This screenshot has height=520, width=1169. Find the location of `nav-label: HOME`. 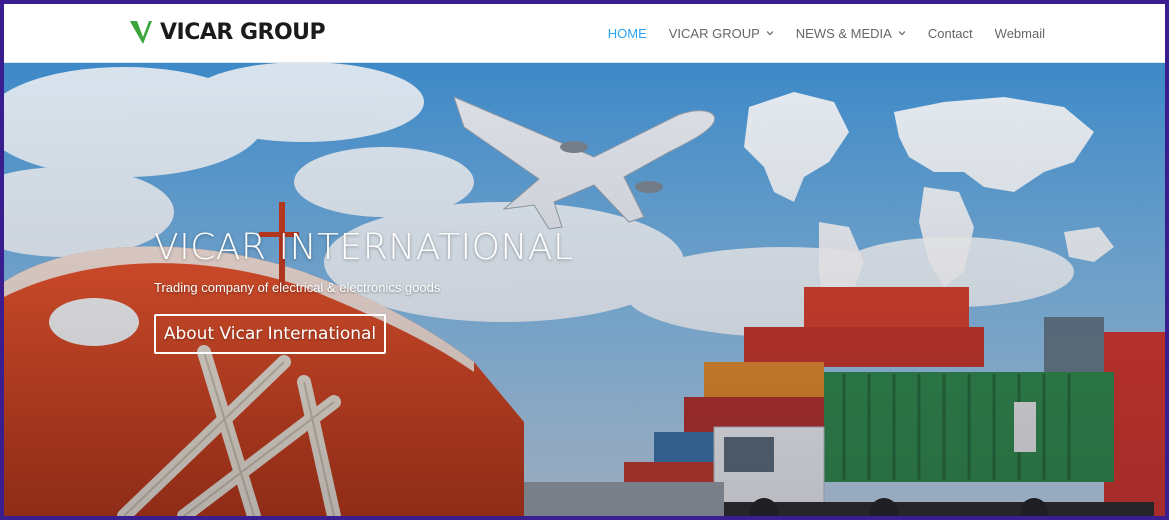

nav-label: HOME is located at coordinates (627, 33).